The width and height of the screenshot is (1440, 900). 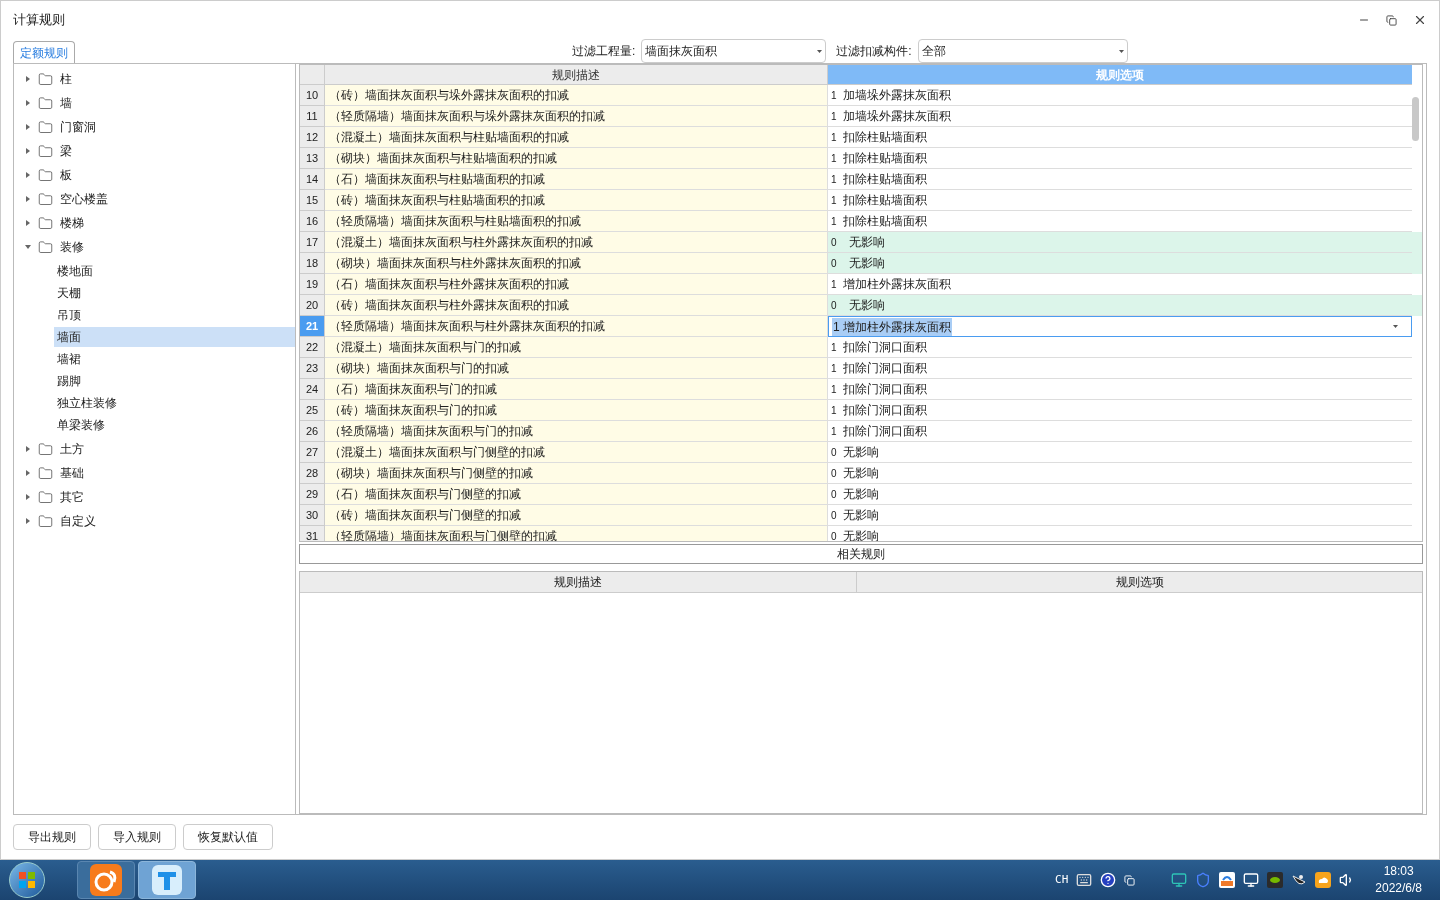 I want to click on row-number: 31, so click(x=312, y=533).